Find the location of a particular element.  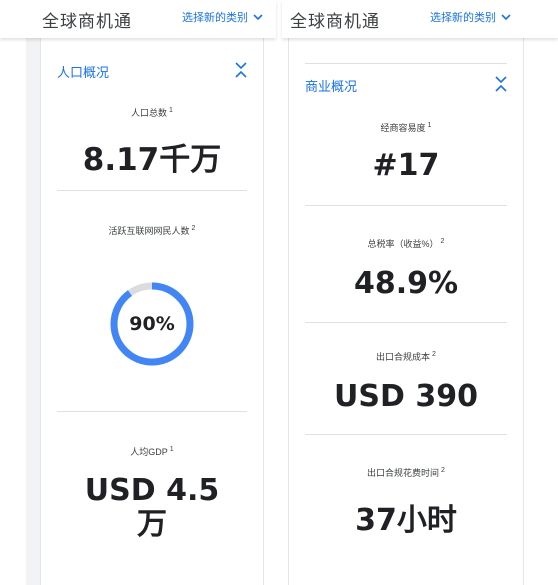

stat-value-export-cost: USD 390 is located at coordinates (406, 396).